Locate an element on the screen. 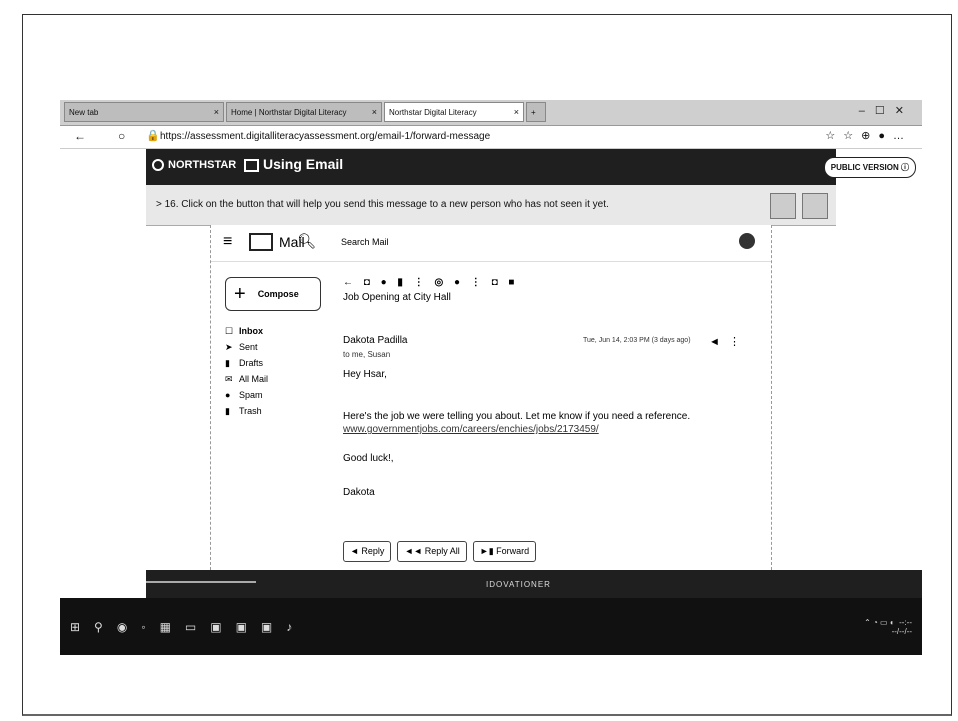 This screenshot has width=958, height=721. folder-label: Trash is located at coordinates (250, 411).